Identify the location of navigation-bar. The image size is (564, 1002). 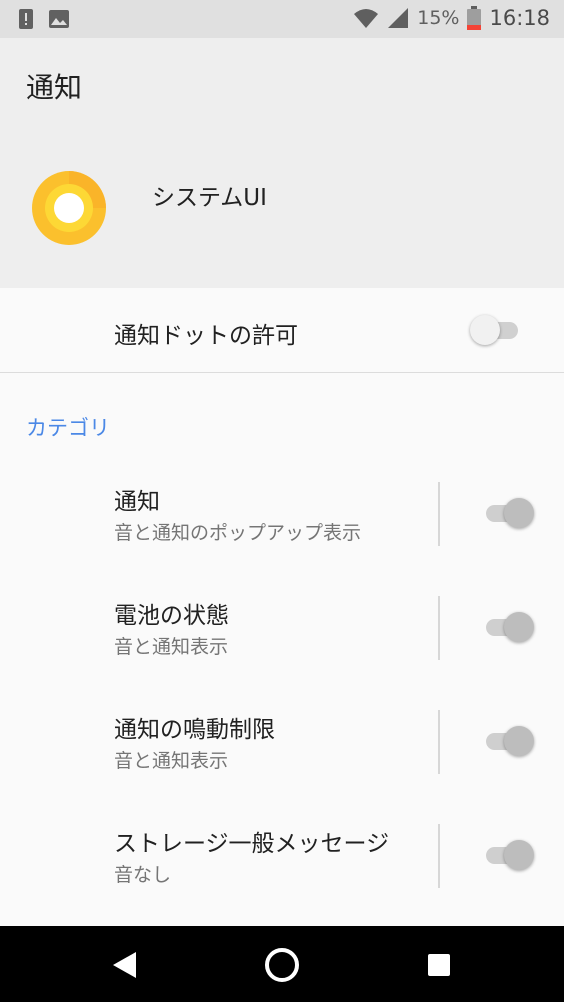
(282, 964).